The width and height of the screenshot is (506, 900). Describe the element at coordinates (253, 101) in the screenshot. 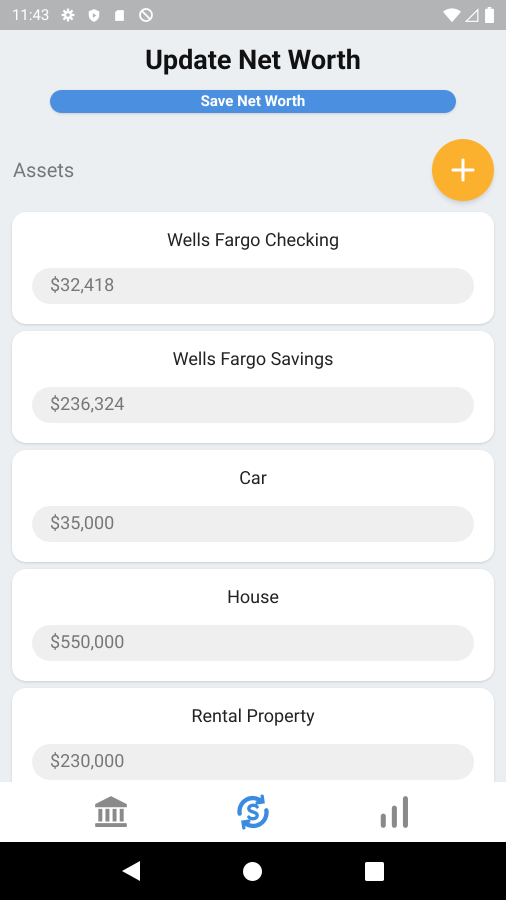

I see `save-net-worth-button: Save Net Worth` at that location.